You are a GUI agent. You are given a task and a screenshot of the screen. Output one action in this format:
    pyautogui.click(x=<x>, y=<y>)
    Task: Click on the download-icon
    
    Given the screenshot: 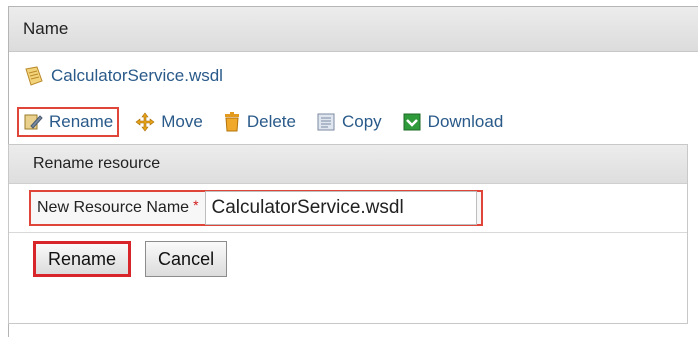 What is the action you would take?
    pyautogui.click(x=412, y=122)
    